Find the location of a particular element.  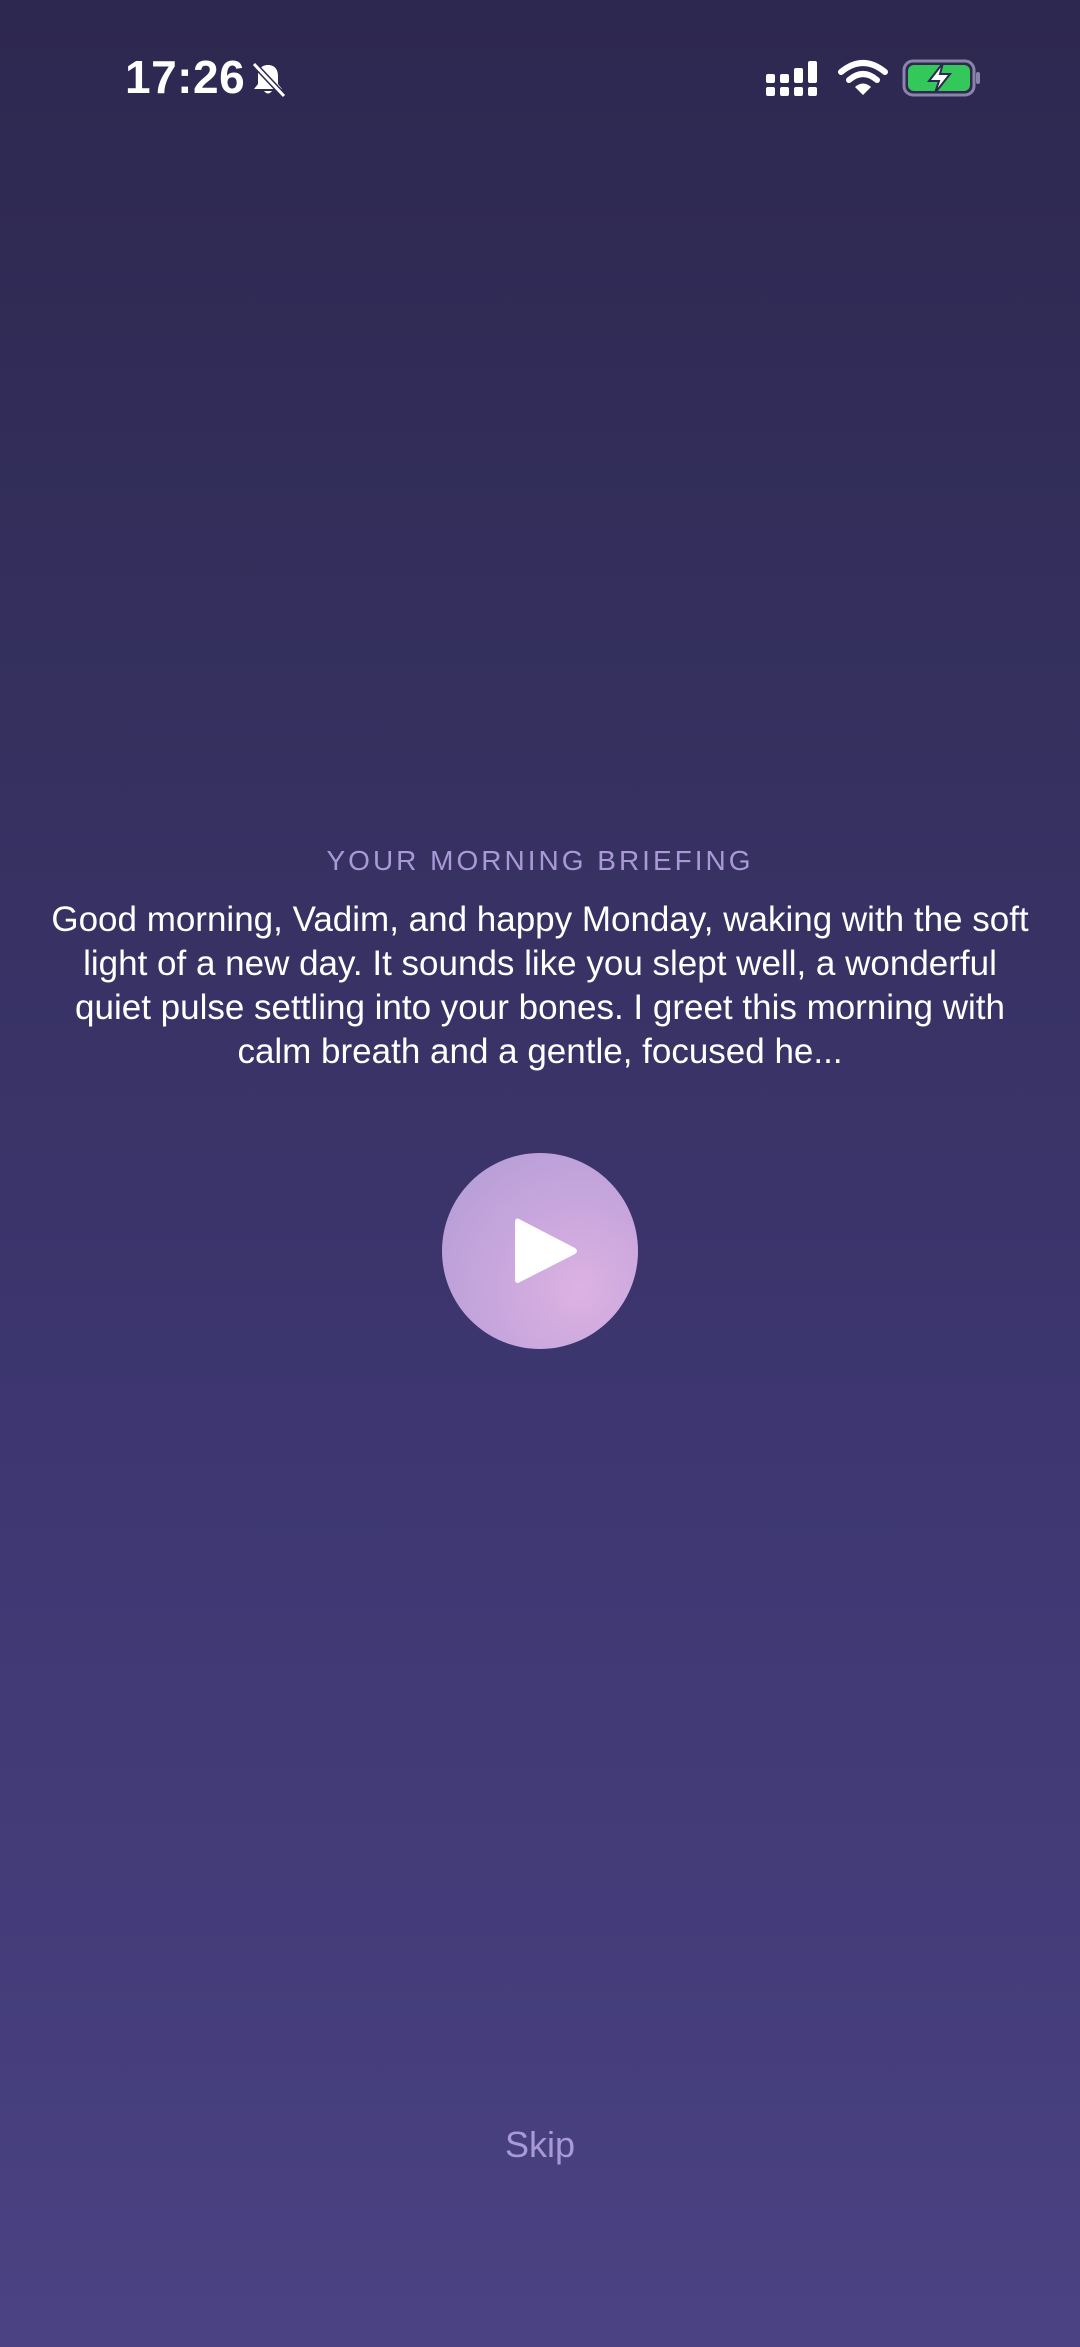

play-button is located at coordinates (540, 1251).